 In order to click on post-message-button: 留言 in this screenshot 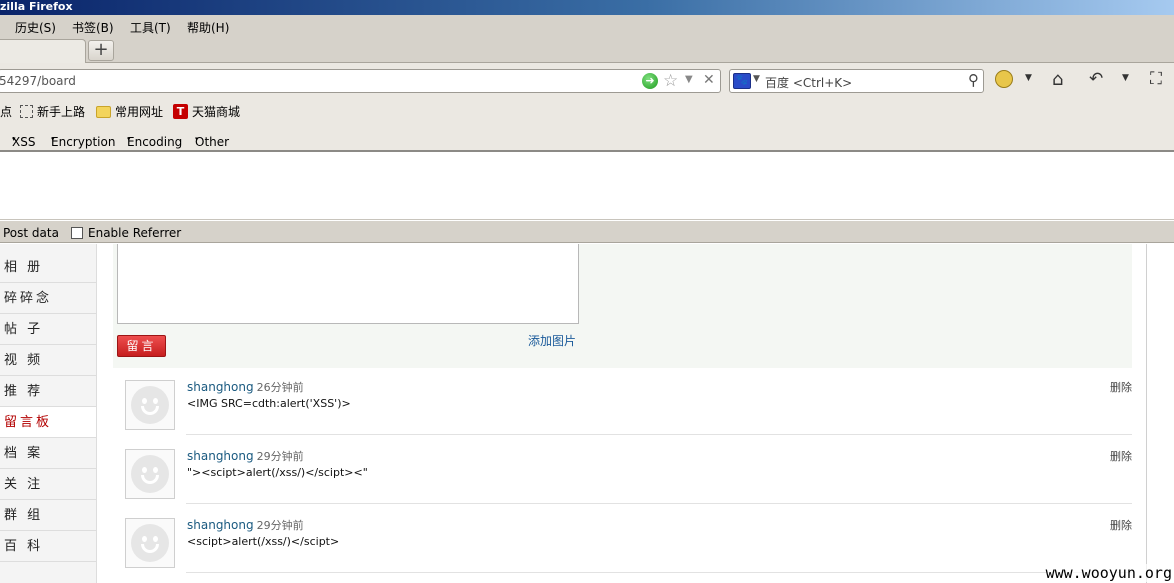, I will do `click(141, 346)`.